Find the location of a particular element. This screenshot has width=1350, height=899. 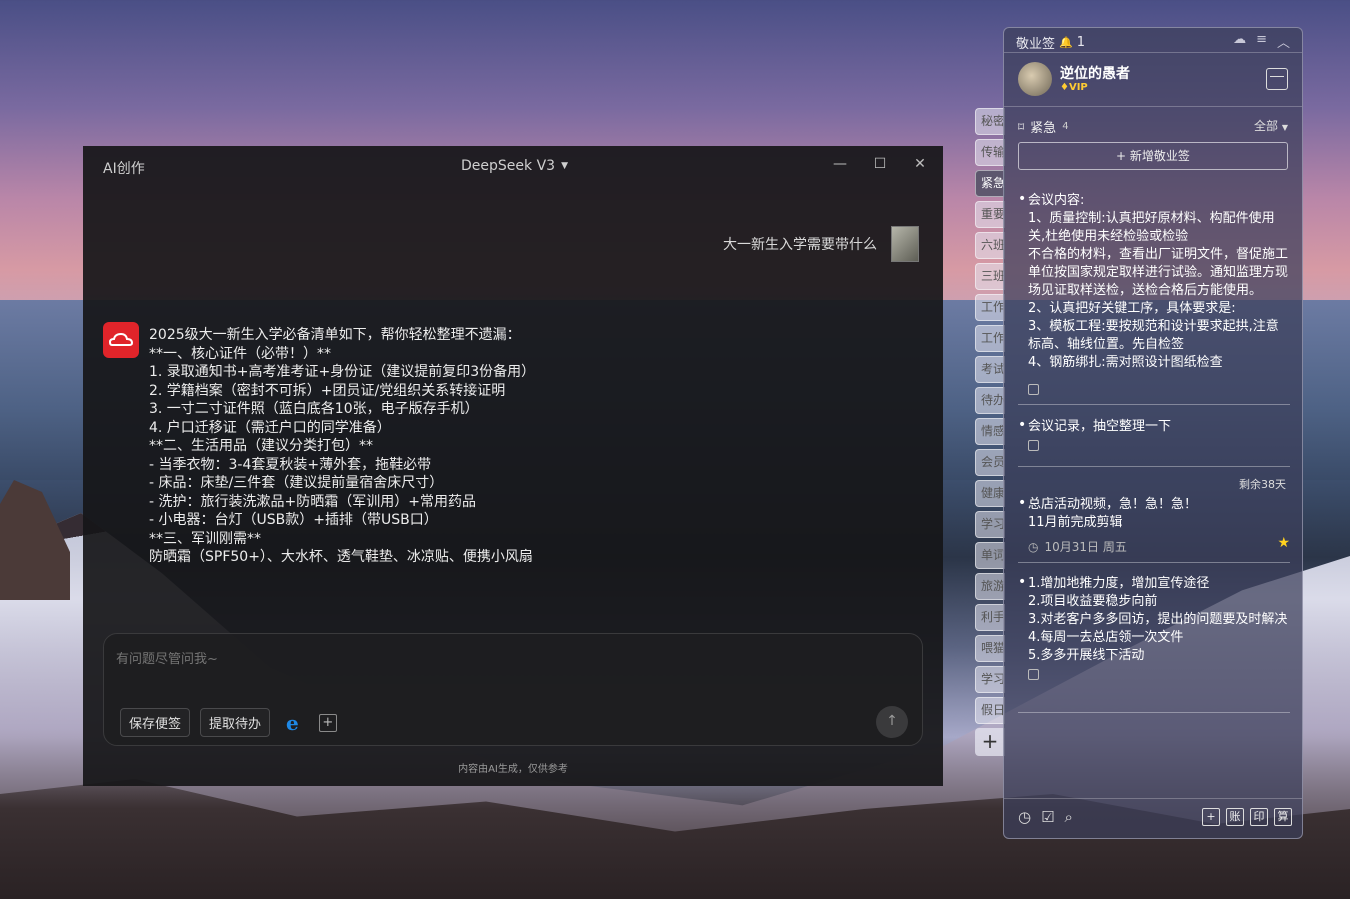

ledger-button: 账 is located at coordinates (1235, 817).